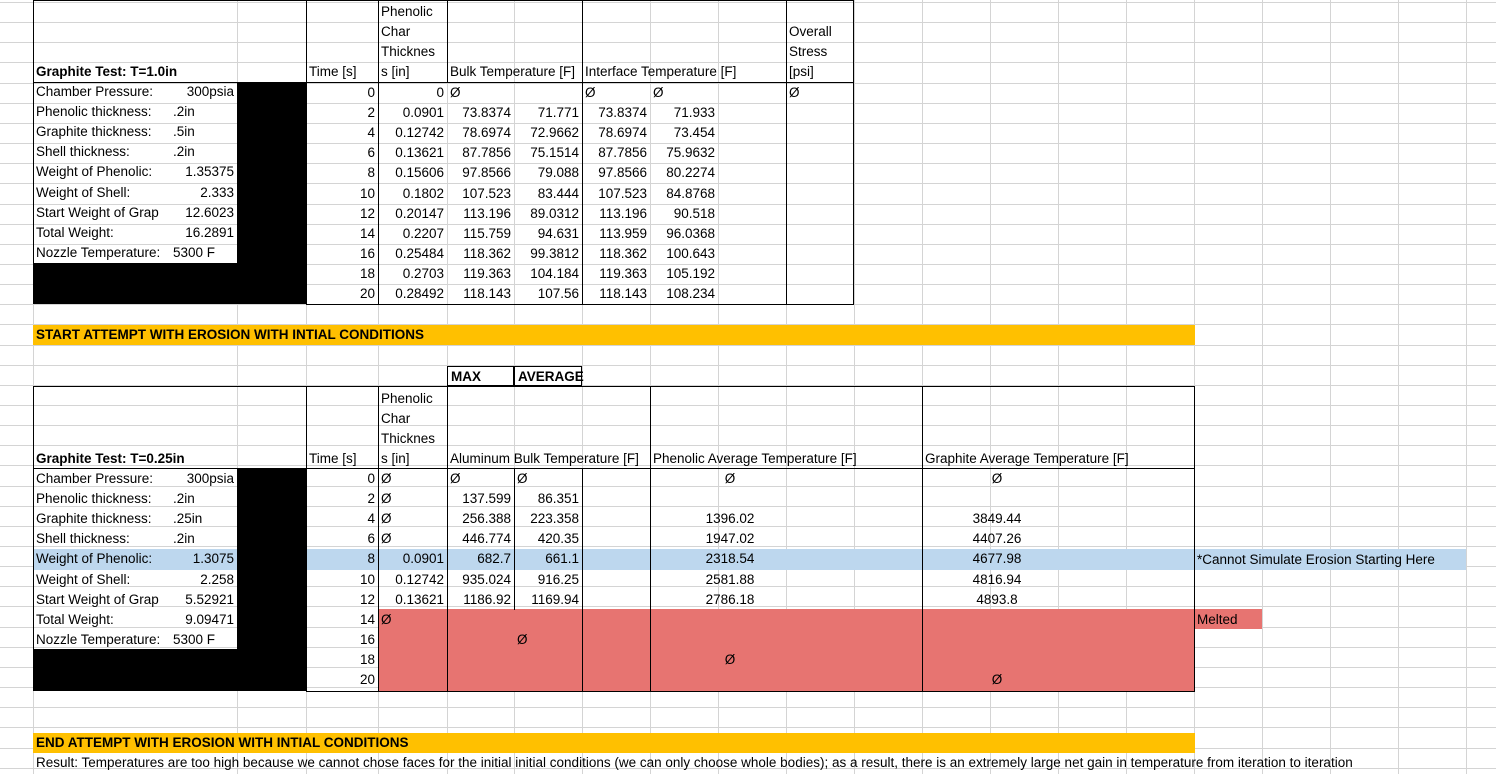 The height and width of the screenshot is (774, 1496). I want to click on t2-alu-avg-cell: 223.358, so click(548, 519).